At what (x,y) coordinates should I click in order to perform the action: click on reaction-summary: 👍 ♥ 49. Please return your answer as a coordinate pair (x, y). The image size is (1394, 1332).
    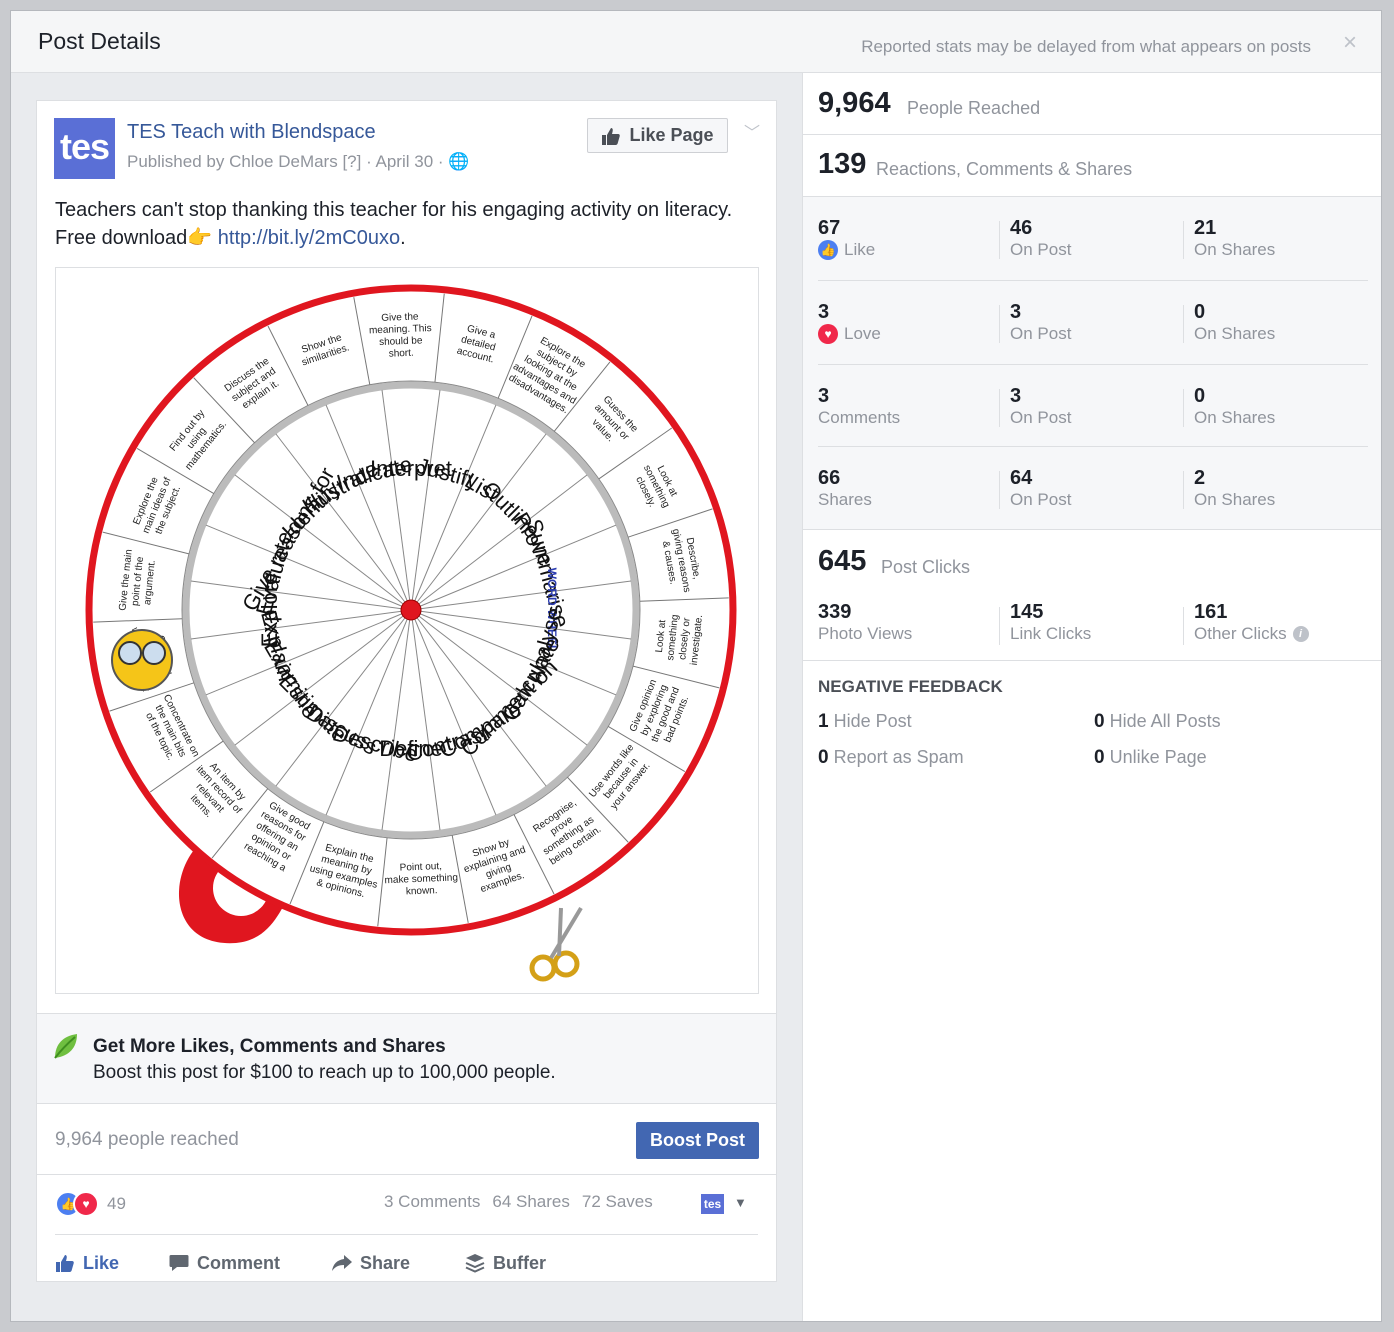
    Looking at the image, I should click on (90, 1204).